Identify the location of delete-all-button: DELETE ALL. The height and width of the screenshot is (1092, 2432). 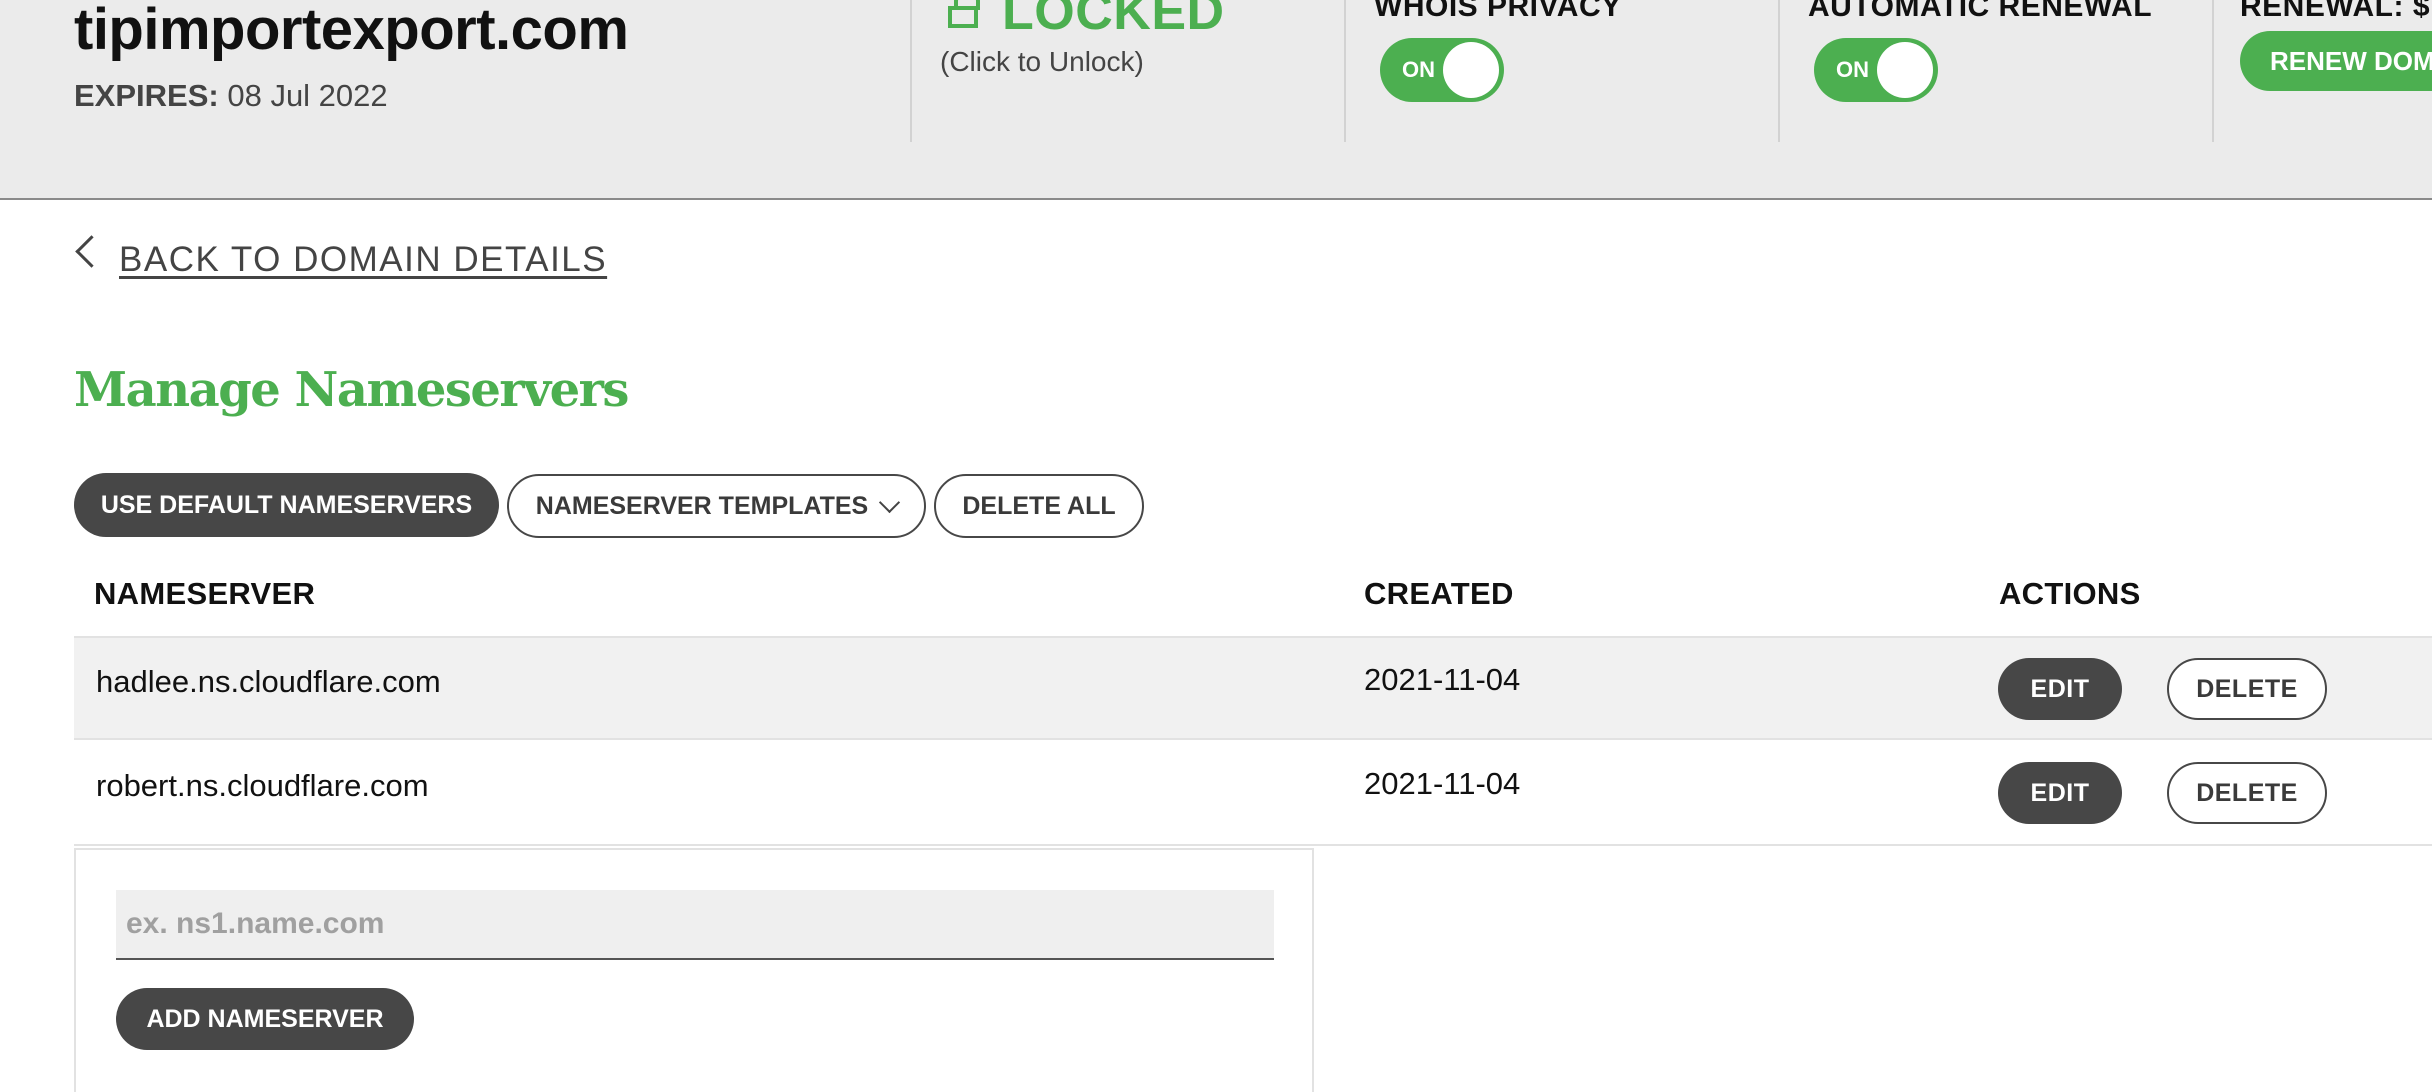
(1039, 506).